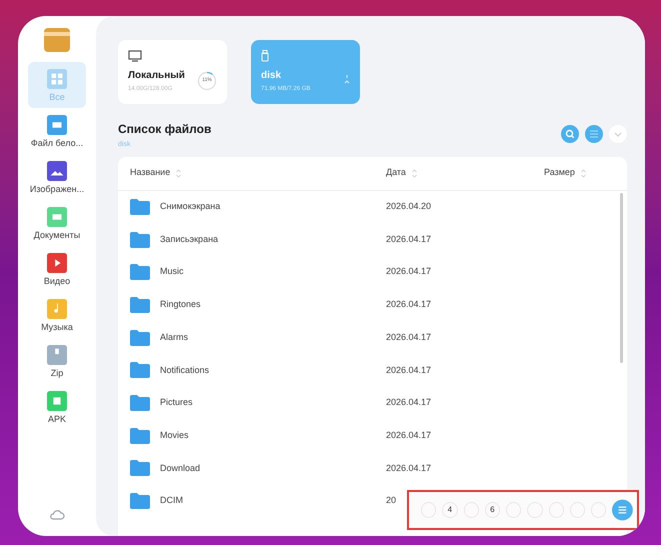 The image size is (661, 545). I want to click on file-name: Download, so click(180, 468).